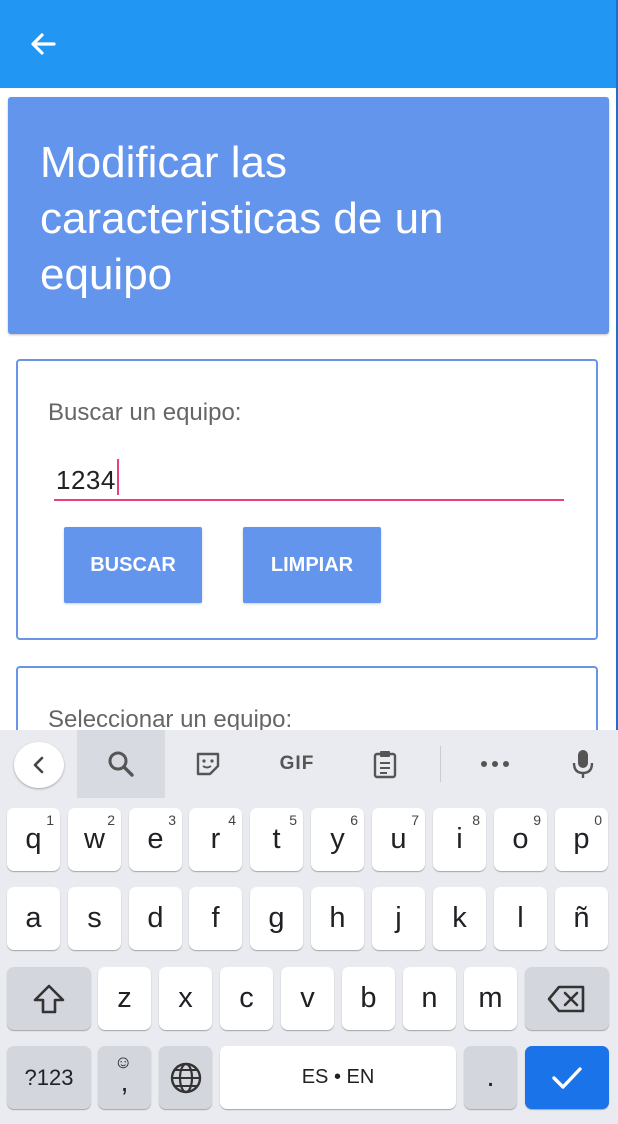  What do you see at coordinates (297, 764) in the screenshot?
I see `gif-button: GIF` at bounding box center [297, 764].